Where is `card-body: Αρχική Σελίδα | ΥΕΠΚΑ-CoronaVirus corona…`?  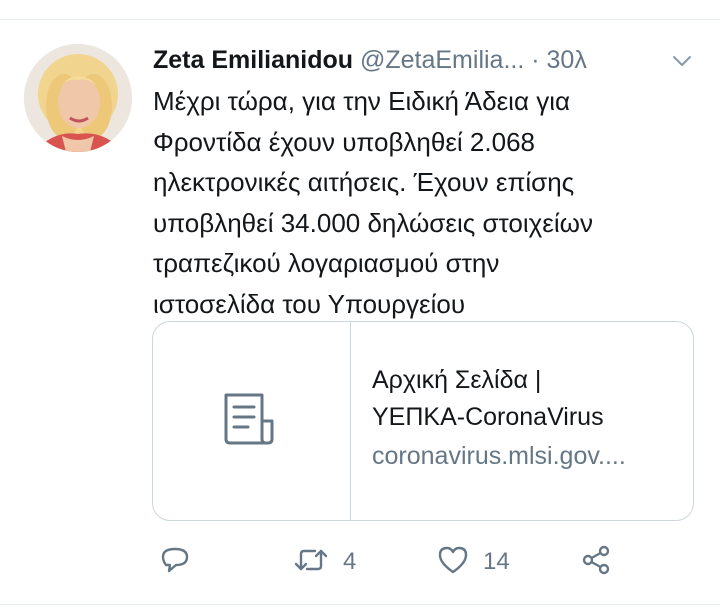
card-body: Αρχική Σελίδα | ΥΕΠΚΑ-CoronaVirus corona… is located at coordinates (527, 418).